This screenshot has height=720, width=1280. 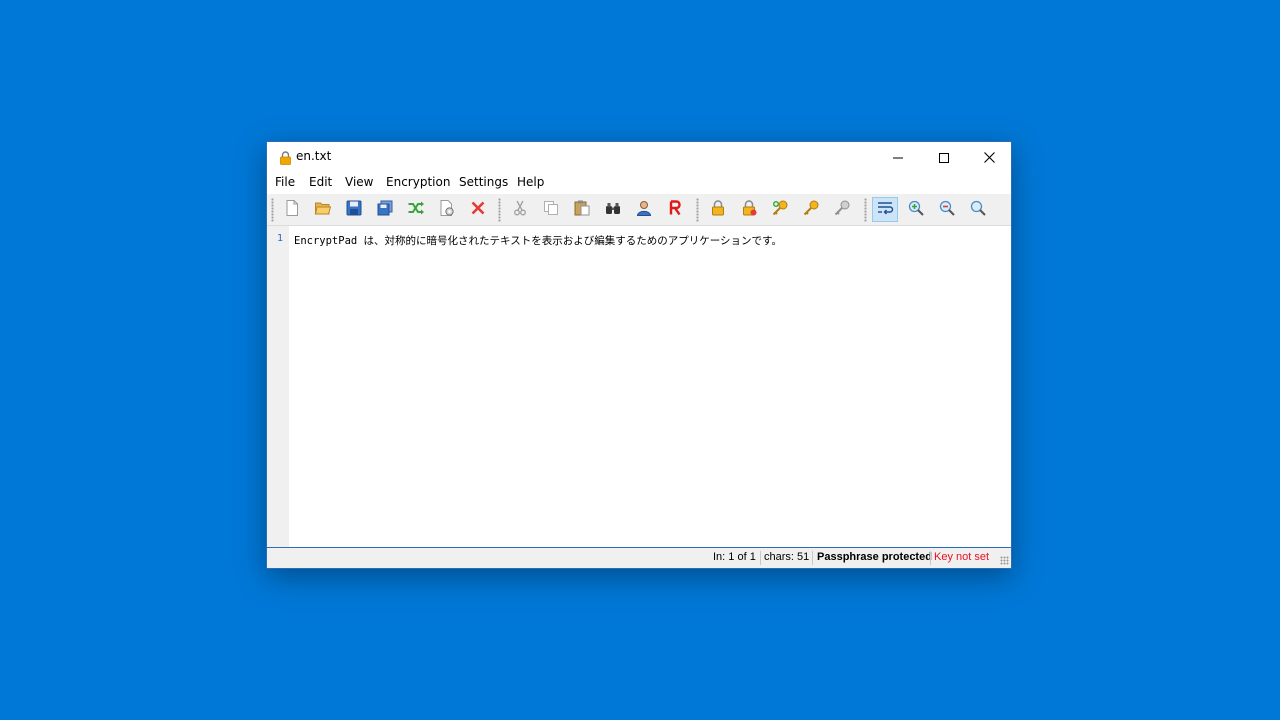 I want to click on toolbar, so click(x=639, y=210).